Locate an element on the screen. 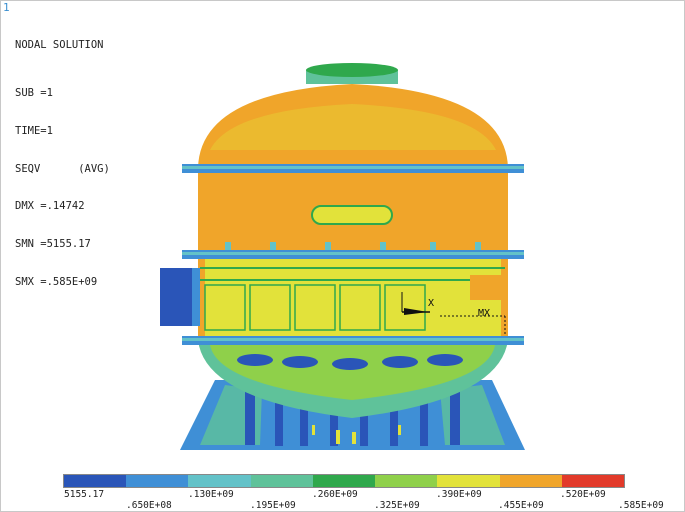  max-location-label: MX is located at coordinates (484, 313).